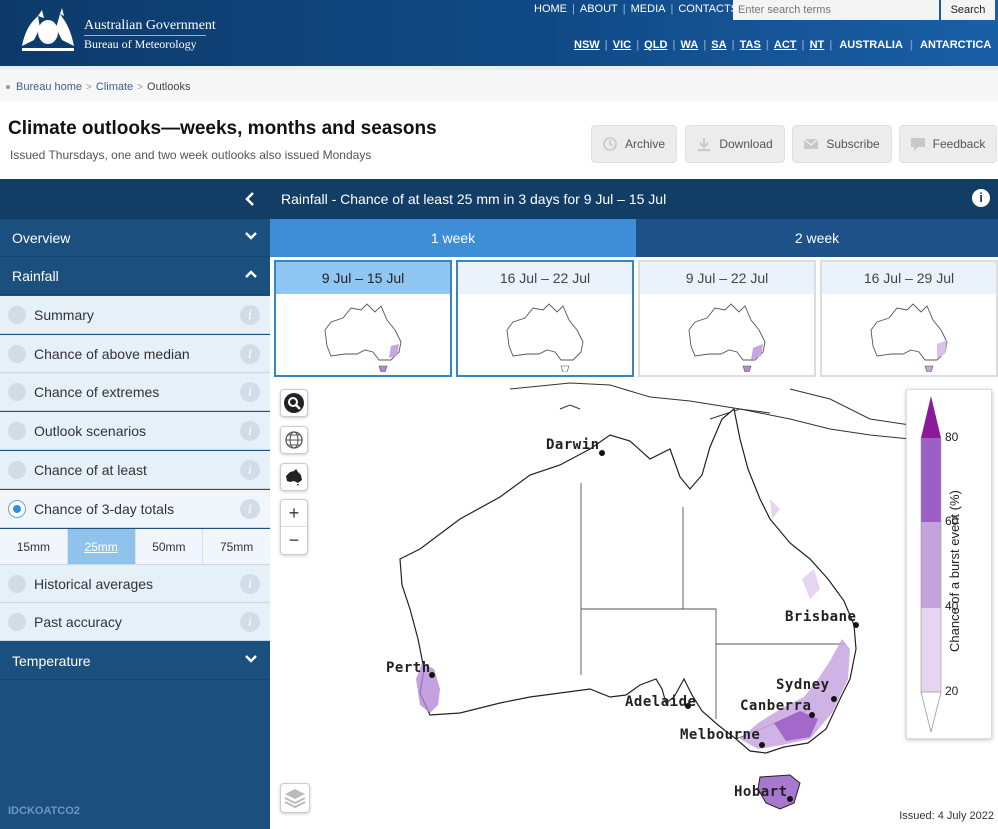  Describe the element at coordinates (871, 45) in the screenshot. I see `region-australia: AUSTRALIA` at that location.